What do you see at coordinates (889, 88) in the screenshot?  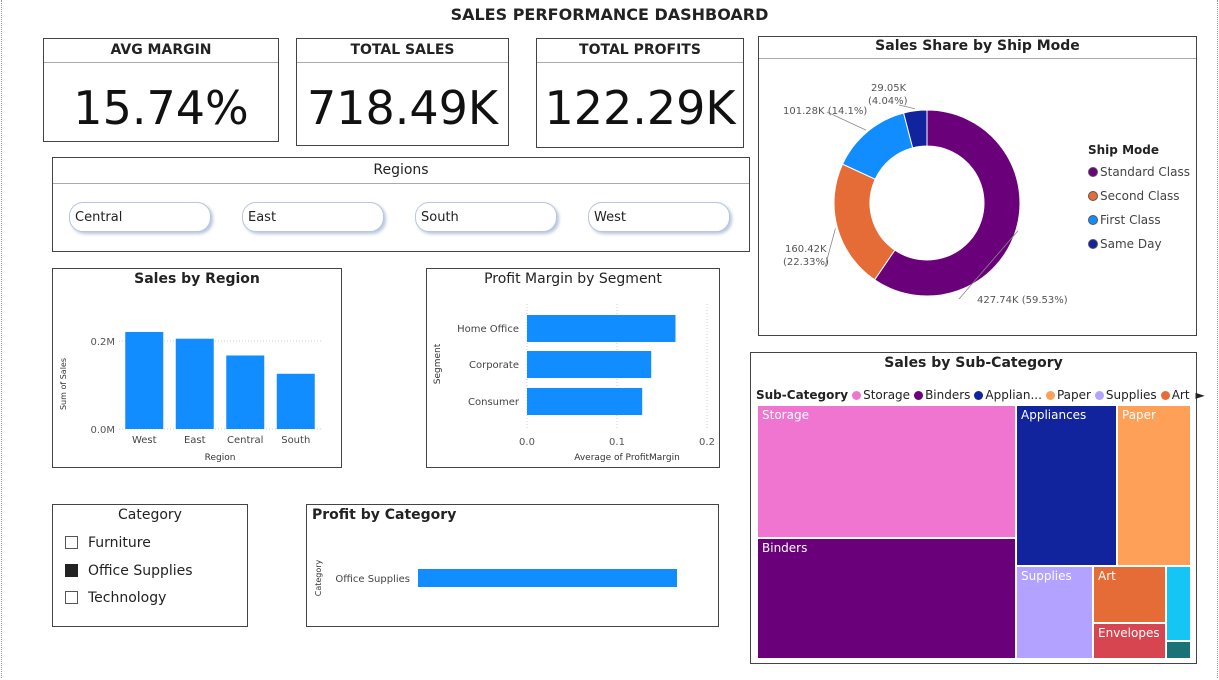 I see `data-label: 29.05K` at bounding box center [889, 88].